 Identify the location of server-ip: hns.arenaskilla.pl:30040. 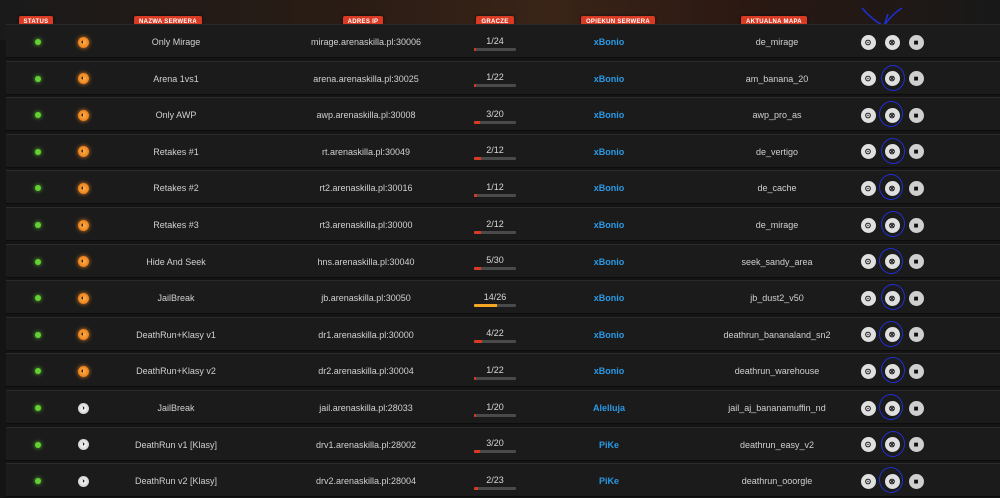
(366, 262).